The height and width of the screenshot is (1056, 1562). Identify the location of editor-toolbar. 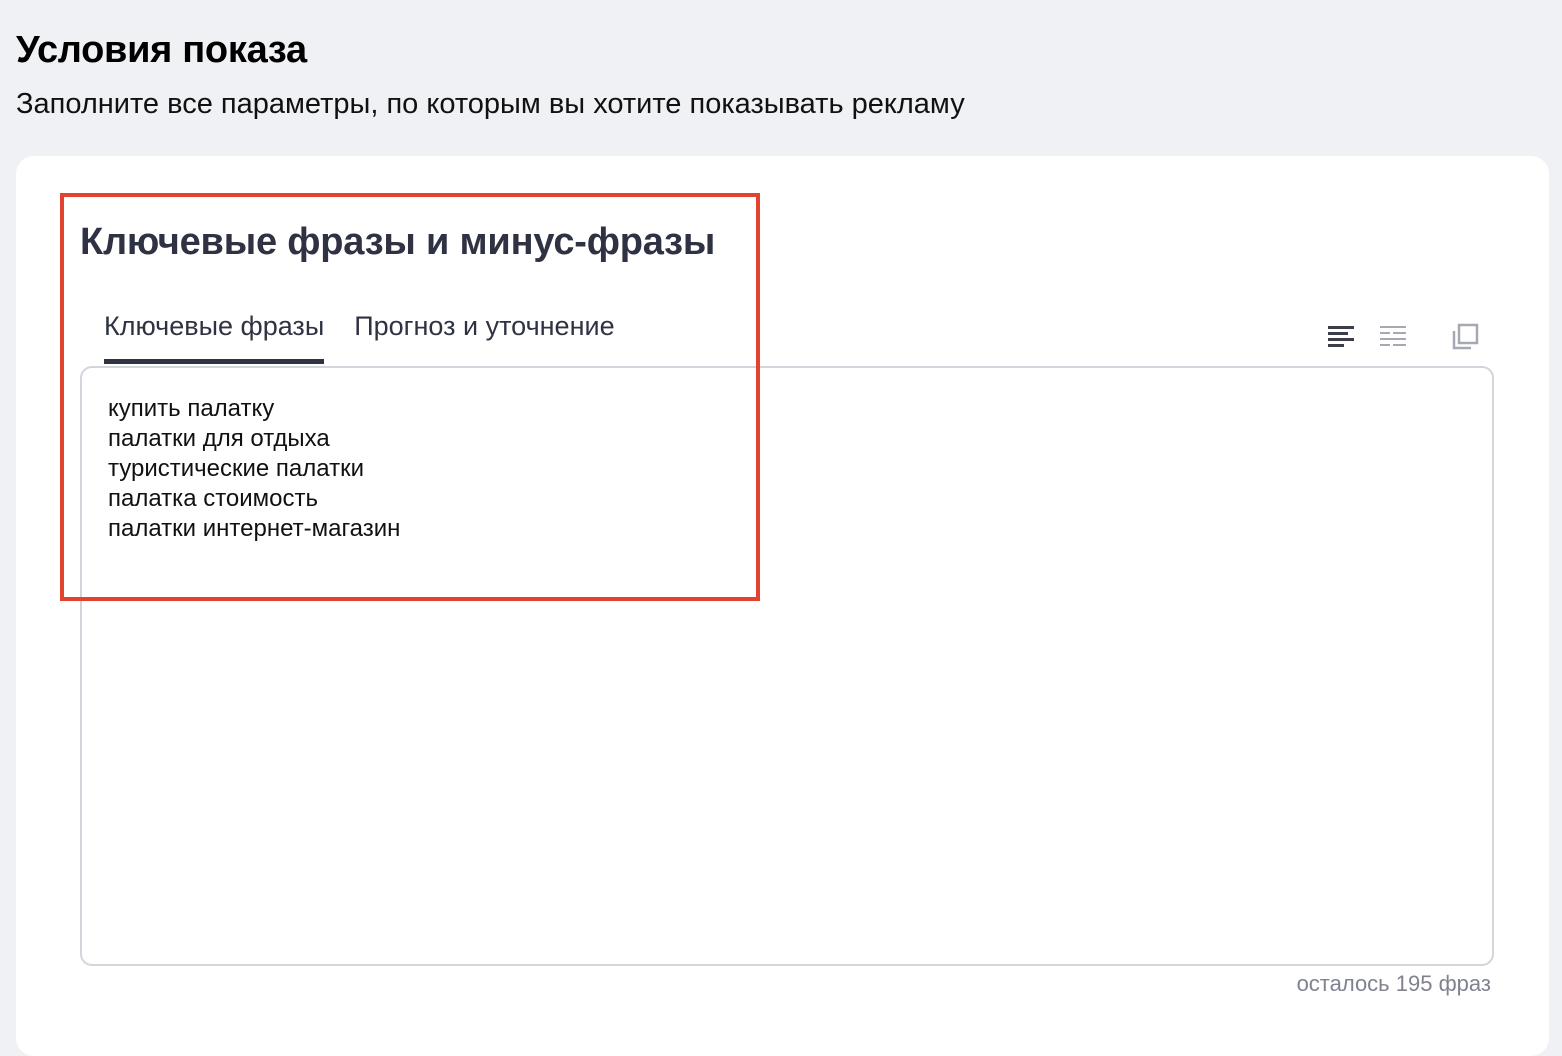
(1403, 337).